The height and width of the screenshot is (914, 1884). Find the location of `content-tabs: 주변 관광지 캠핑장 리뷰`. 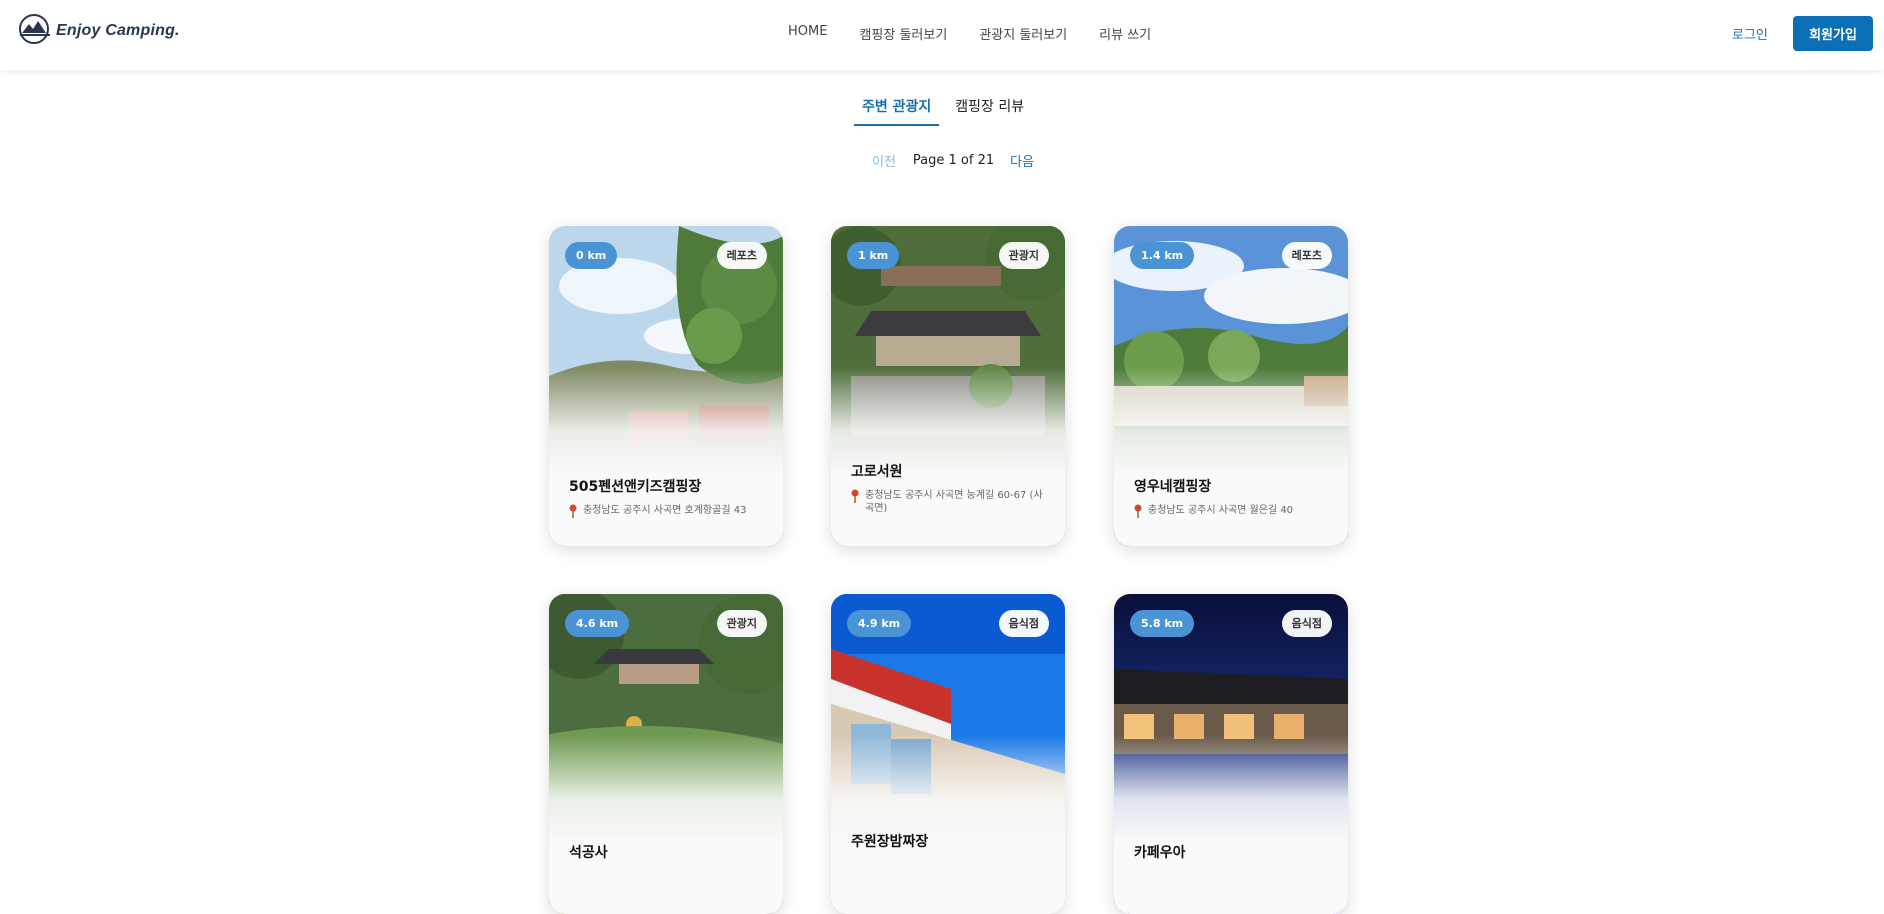

content-tabs: 주변 관광지 캠핑장 리뷰 is located at coordinates (947, 111).